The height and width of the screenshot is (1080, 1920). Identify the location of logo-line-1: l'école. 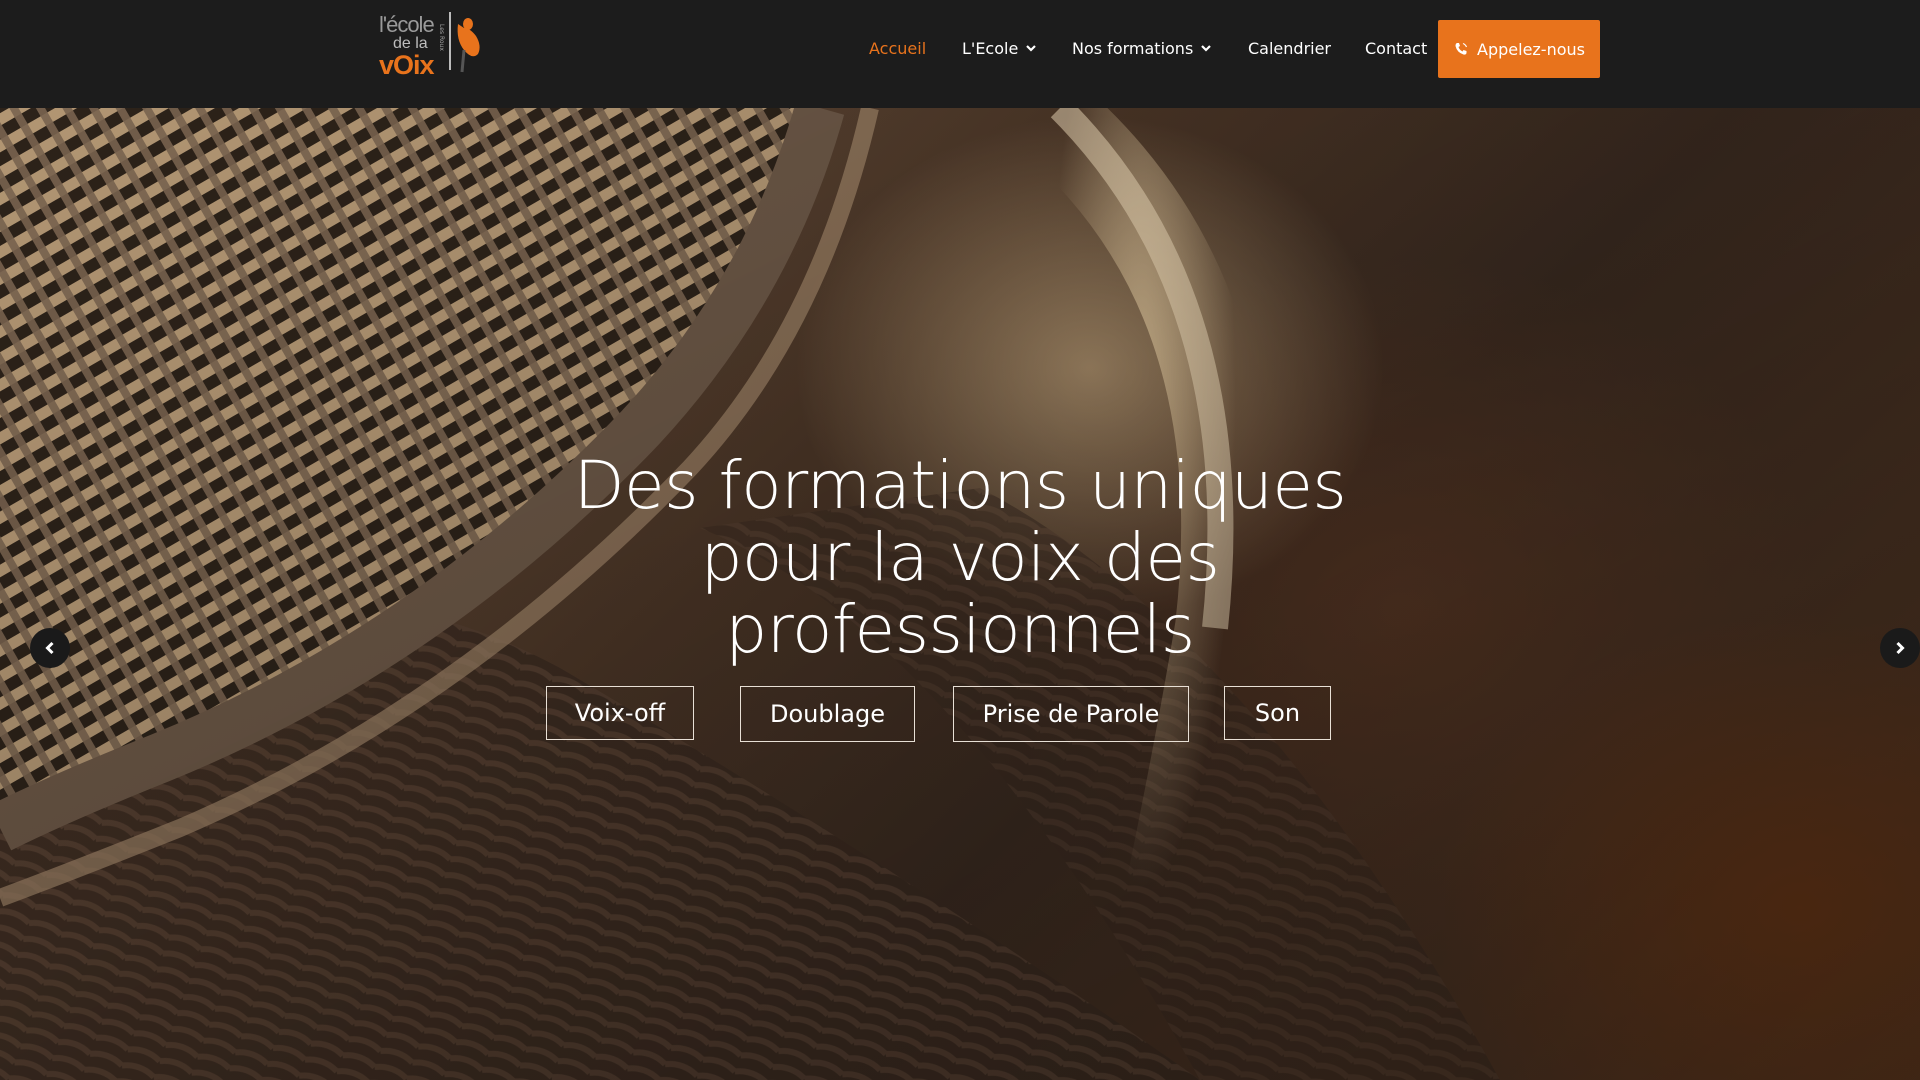
(407, 24).